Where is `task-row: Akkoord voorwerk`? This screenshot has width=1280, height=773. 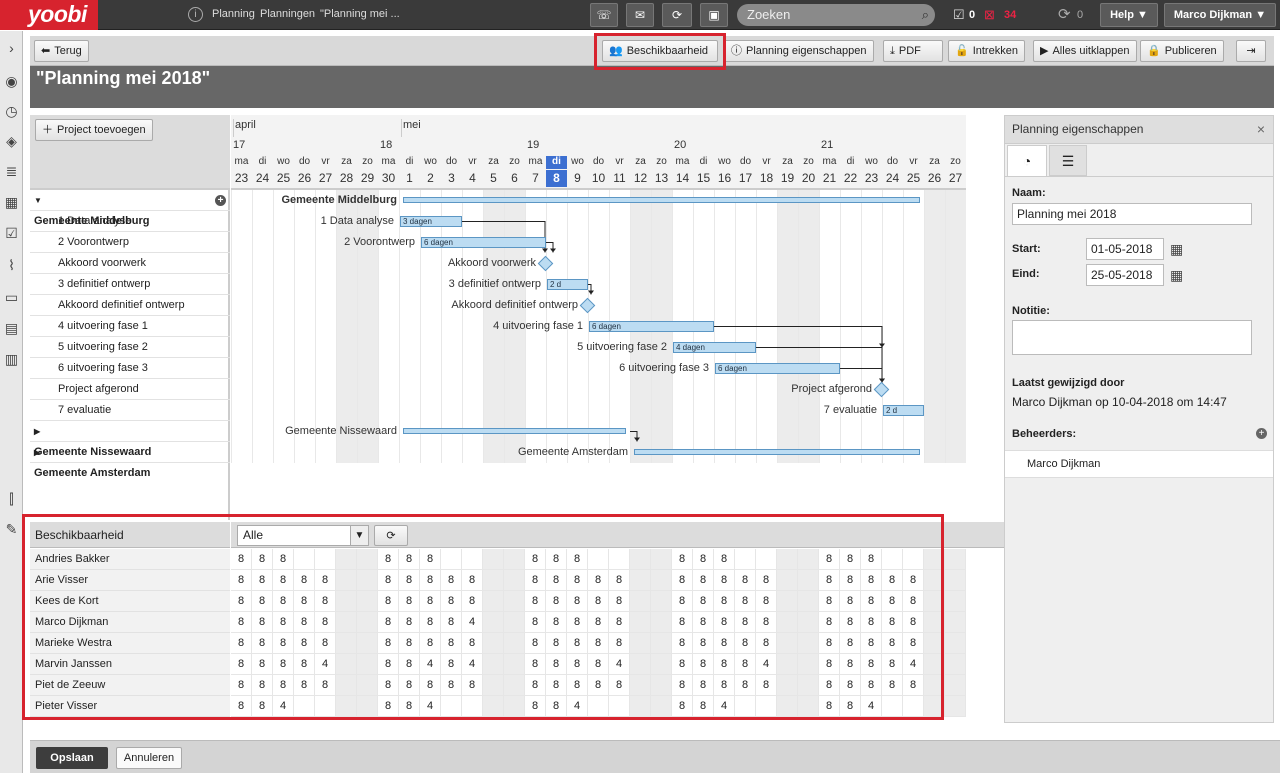
task-row: Akkoord voorwerk is located at coordinates (130, 263).